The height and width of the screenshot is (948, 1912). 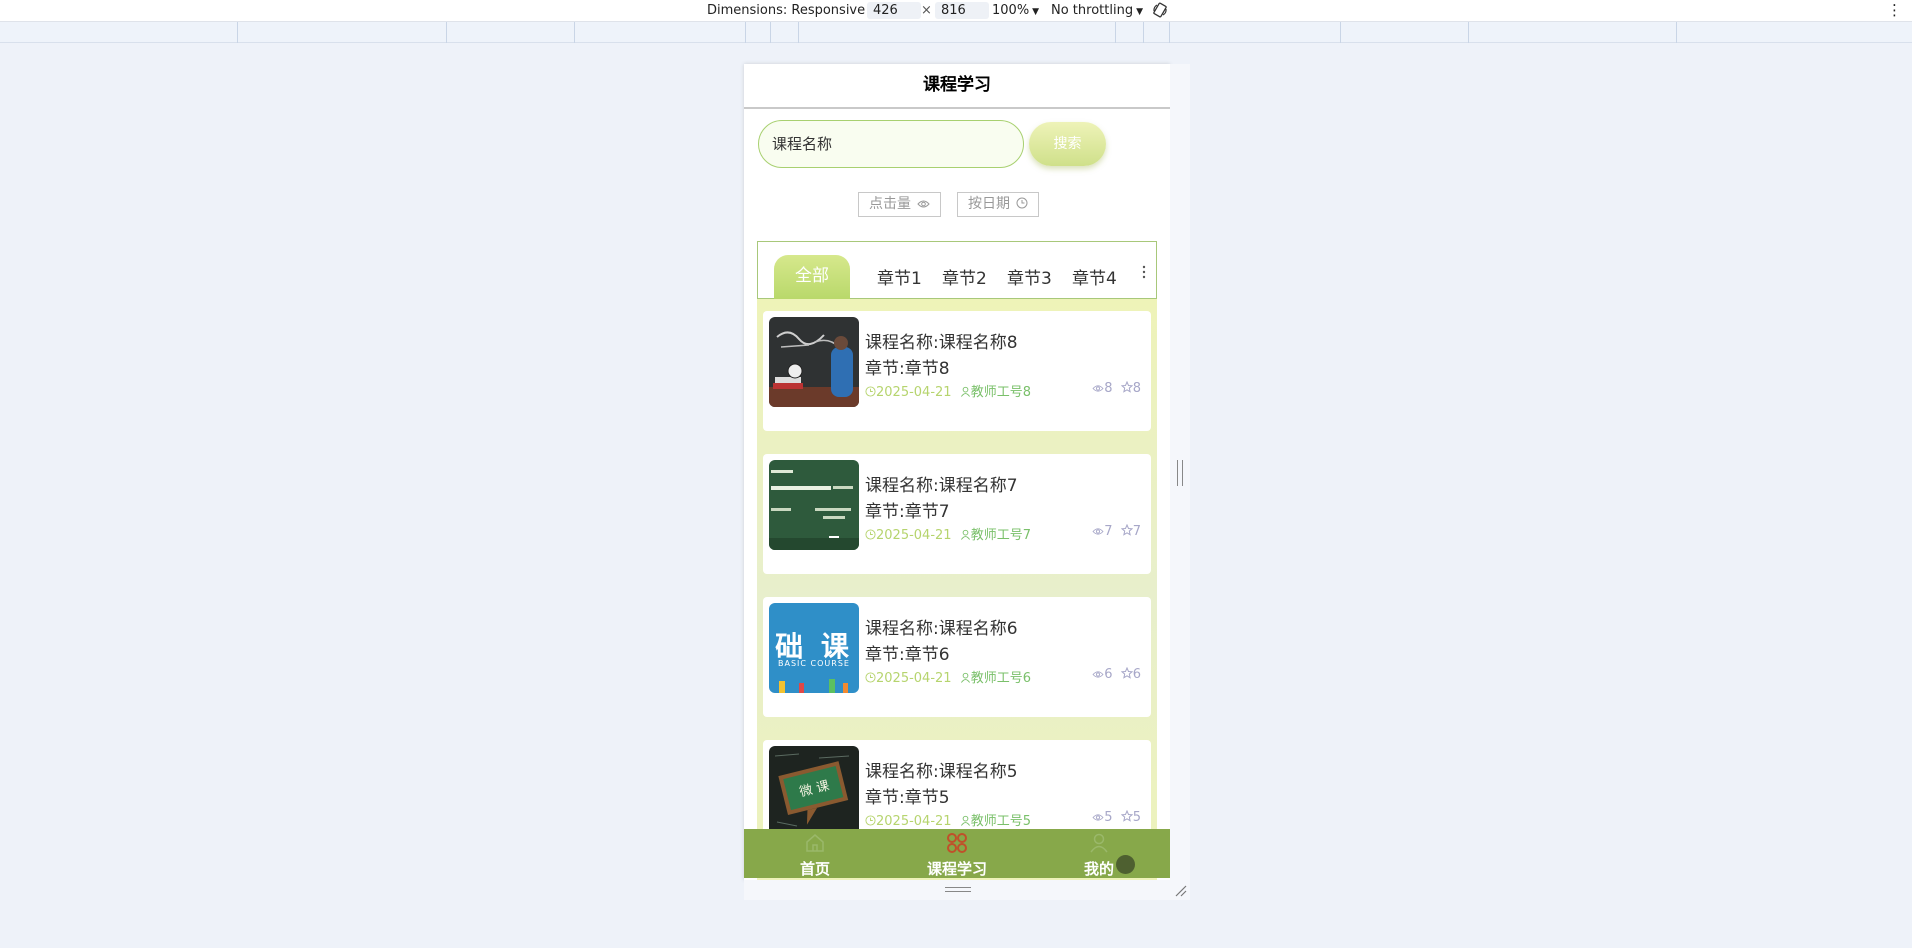 What do you see at coordinates (1108, 817) in the screenshot?
I see `course-views: 5` at bounding box center [1108, 817].